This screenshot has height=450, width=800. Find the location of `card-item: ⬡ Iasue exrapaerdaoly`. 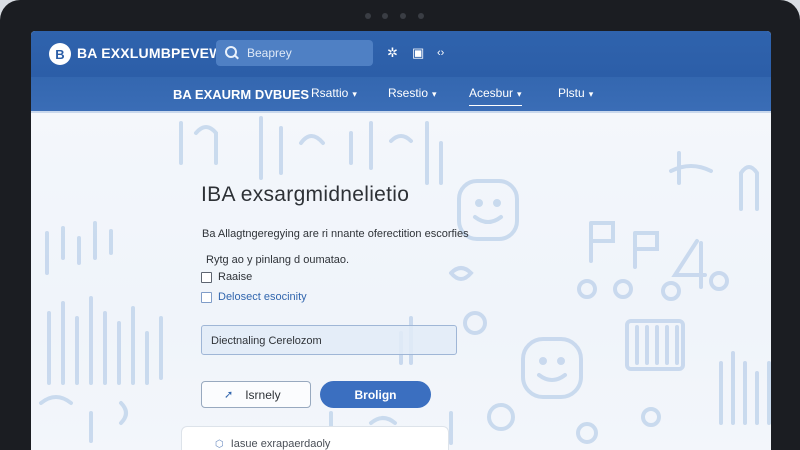

card-item: ⬡ Iasue exrapaerdaoly is located at coordinates (272, 444).